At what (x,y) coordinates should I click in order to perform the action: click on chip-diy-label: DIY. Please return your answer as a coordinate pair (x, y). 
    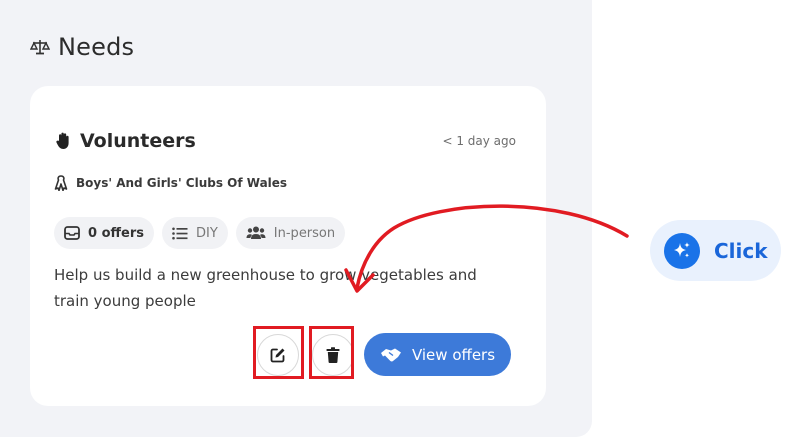
    Looking at the image, I should click on (207, 233).